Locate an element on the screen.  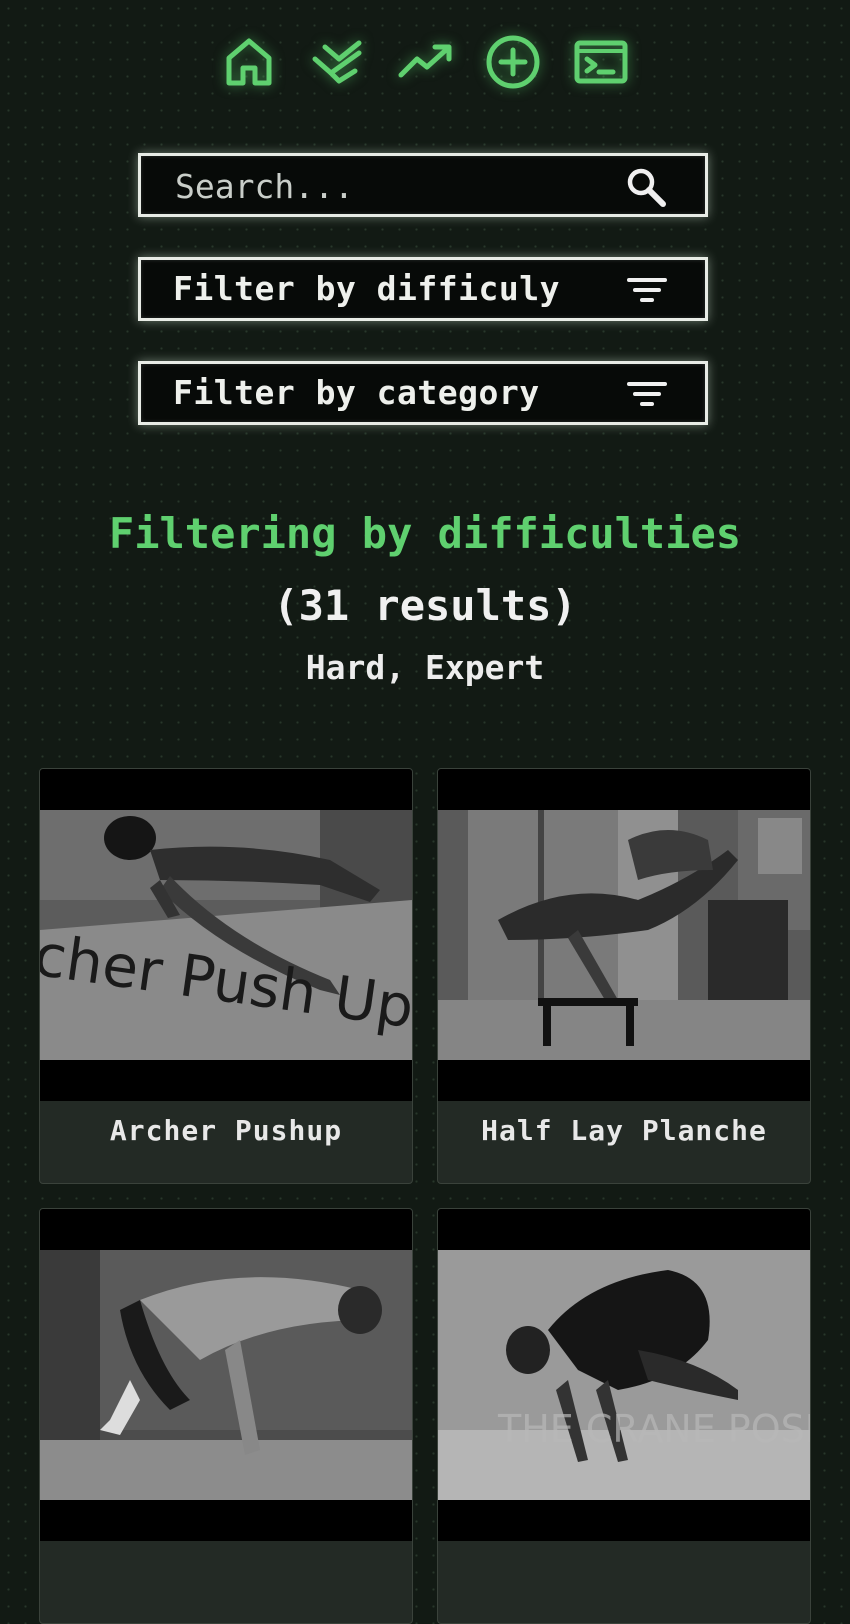
home-icon is located at coordinates (249, 62).